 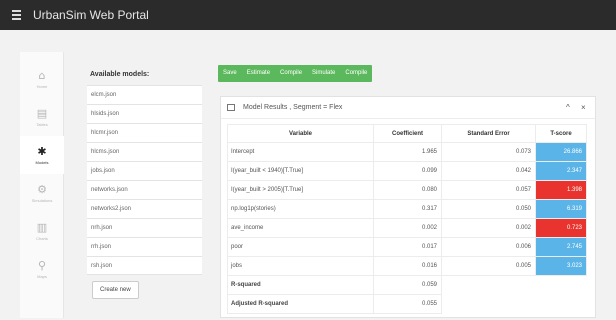 What do you see at coordinates (561, 190) in the screenshot?
I see `t-score-cell: 1.398` at bounding box center [561, 190].